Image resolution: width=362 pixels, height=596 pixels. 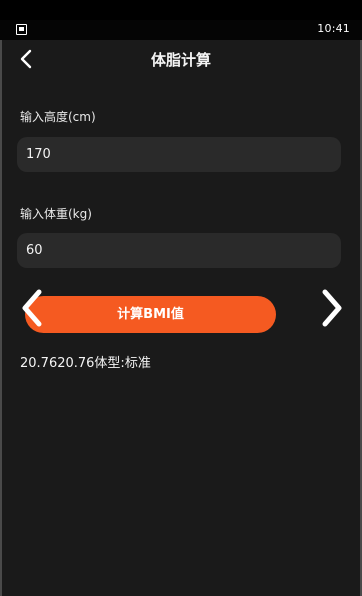 I want to click on previous-arrow-icon, so click(x=33, y=308).